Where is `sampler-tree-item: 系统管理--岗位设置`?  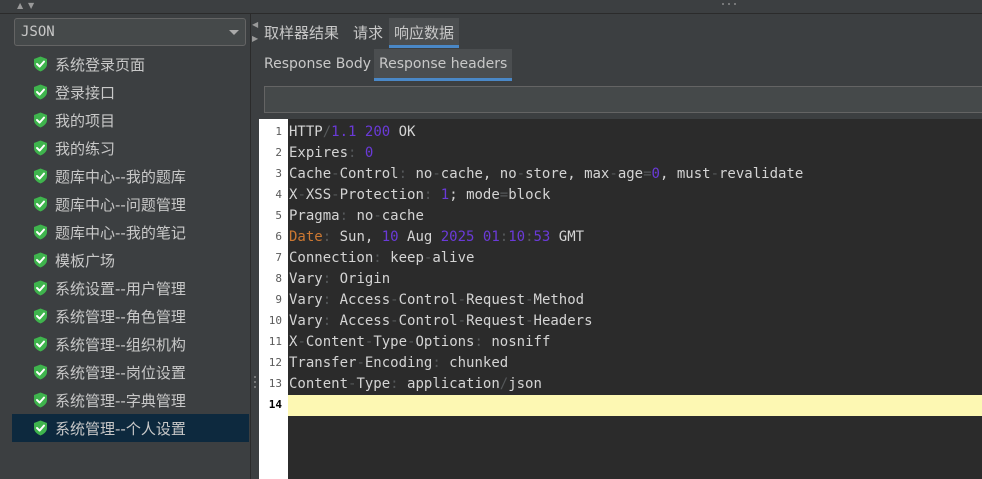 sampler-tree-item: 系统管理--岗位设置 is located at coordinates (130, 372).